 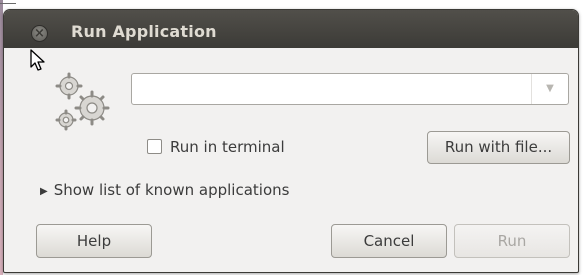 I want to click on command-input, so click(x=330, y=90).